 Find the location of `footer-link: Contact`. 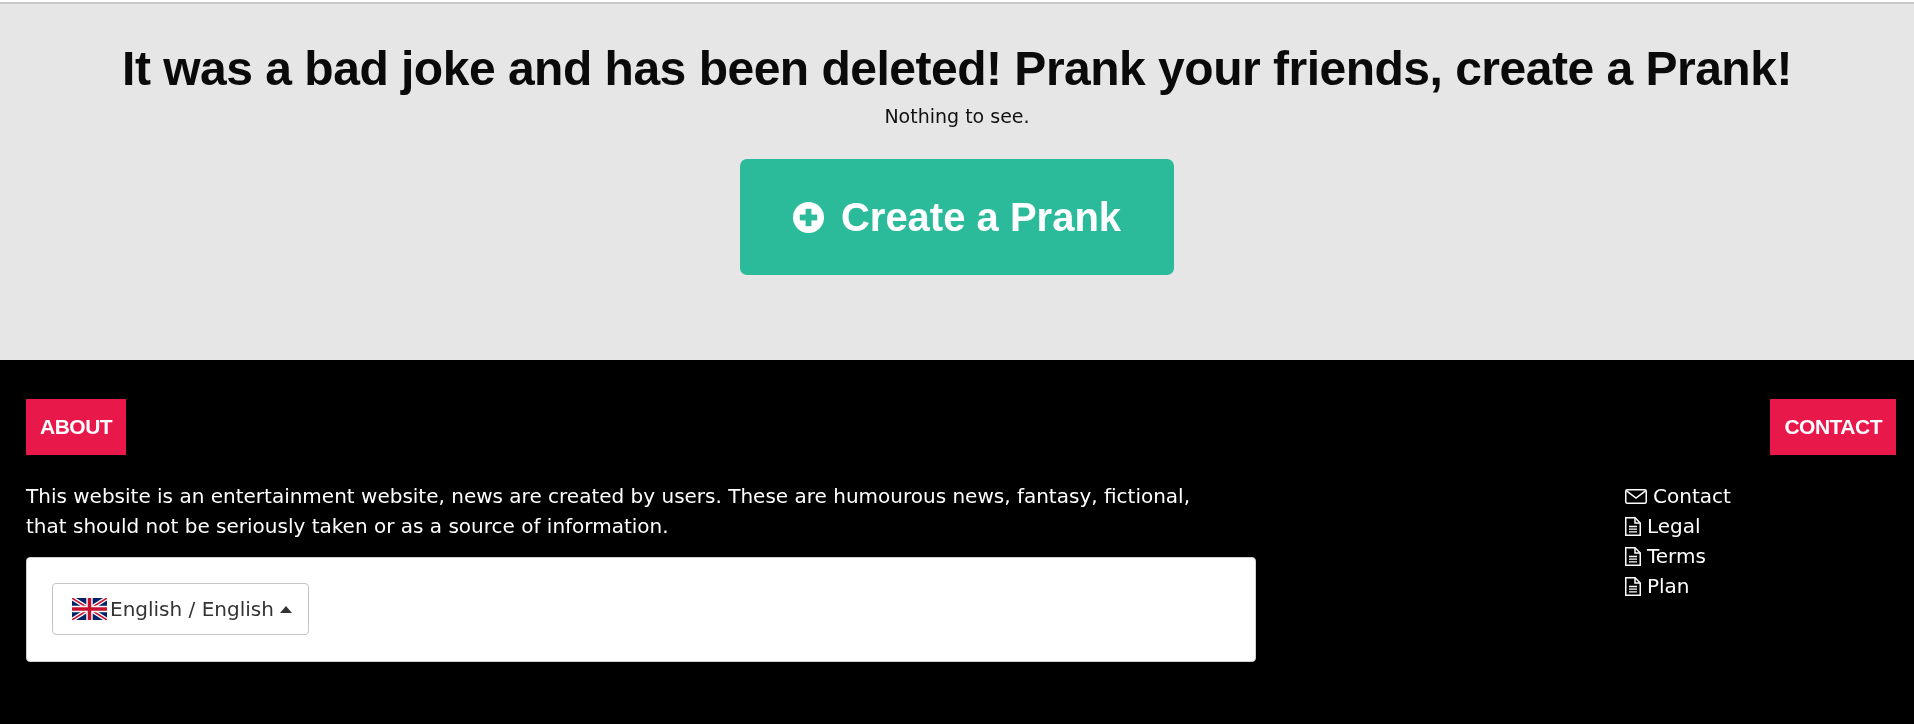

footer-link: Contact is located at coordinates (1678, 496).